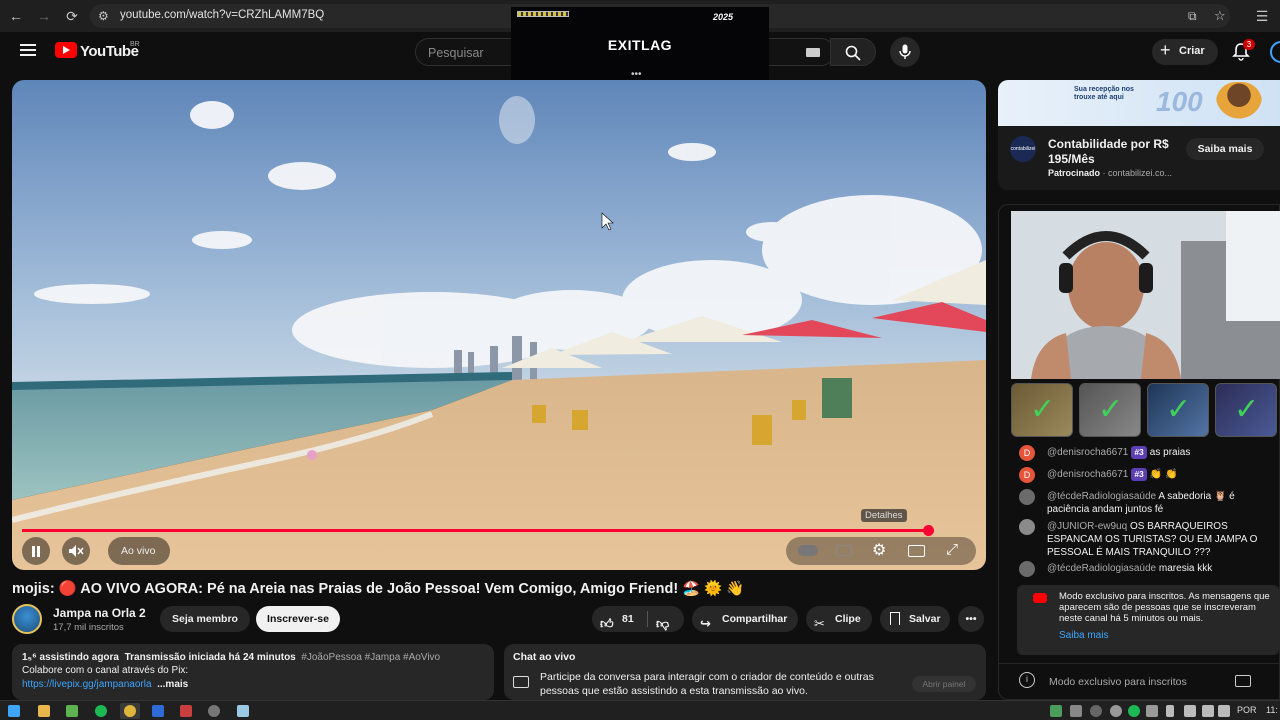 Image resolution: width=1280 pixels, height=720 pixels. I want to click on windows-start-icon, so click(14, 711).